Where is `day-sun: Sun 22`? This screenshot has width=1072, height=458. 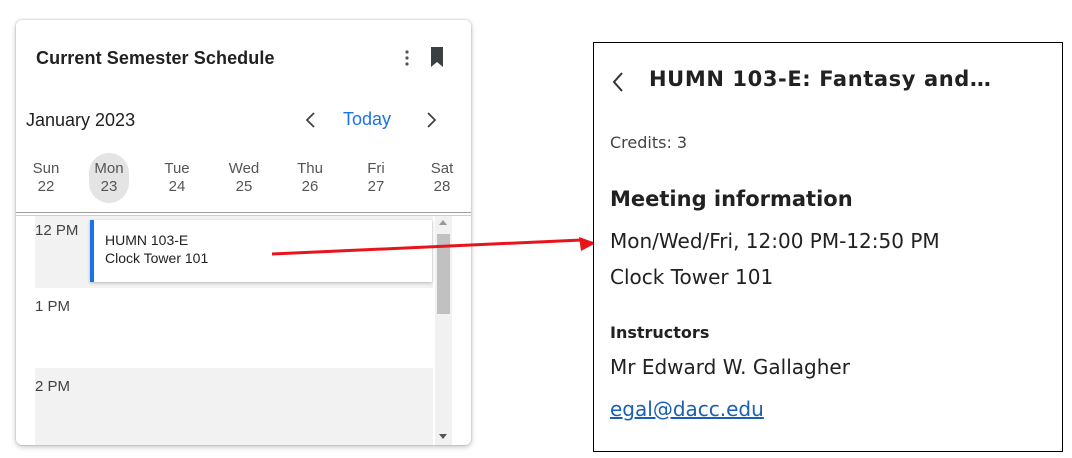
day-sun: Sun 22 is located at coordinates (46, 178).